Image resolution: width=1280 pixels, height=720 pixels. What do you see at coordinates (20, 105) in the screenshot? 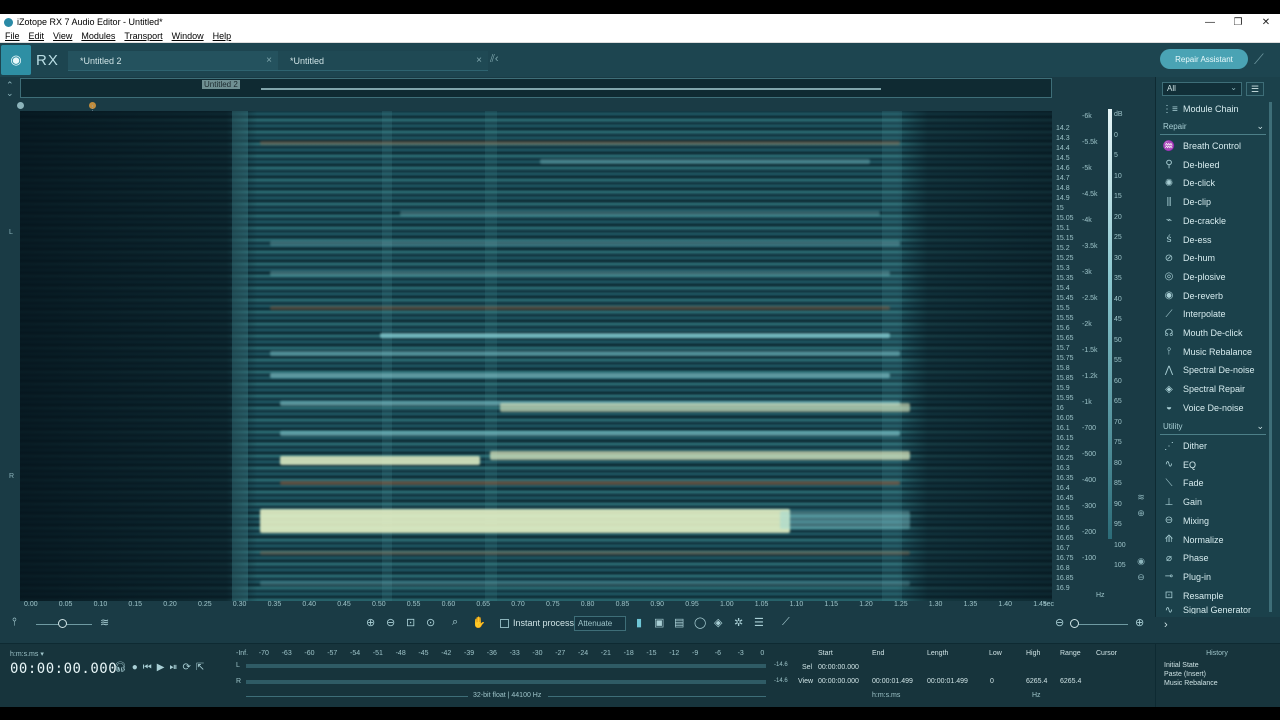
I see `start-marker` at bounding box center [20, 105].